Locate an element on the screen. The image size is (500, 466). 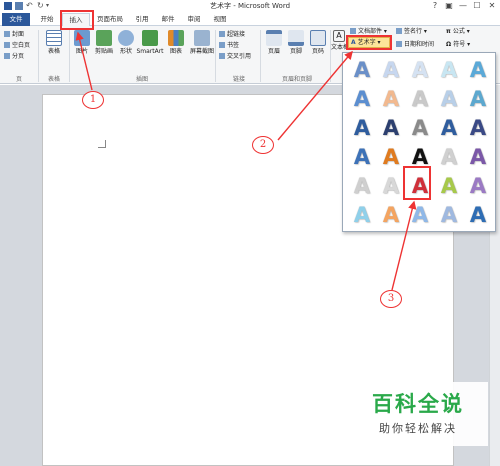
annotation-circle-3: 3 is located at coordinates (391, 299).